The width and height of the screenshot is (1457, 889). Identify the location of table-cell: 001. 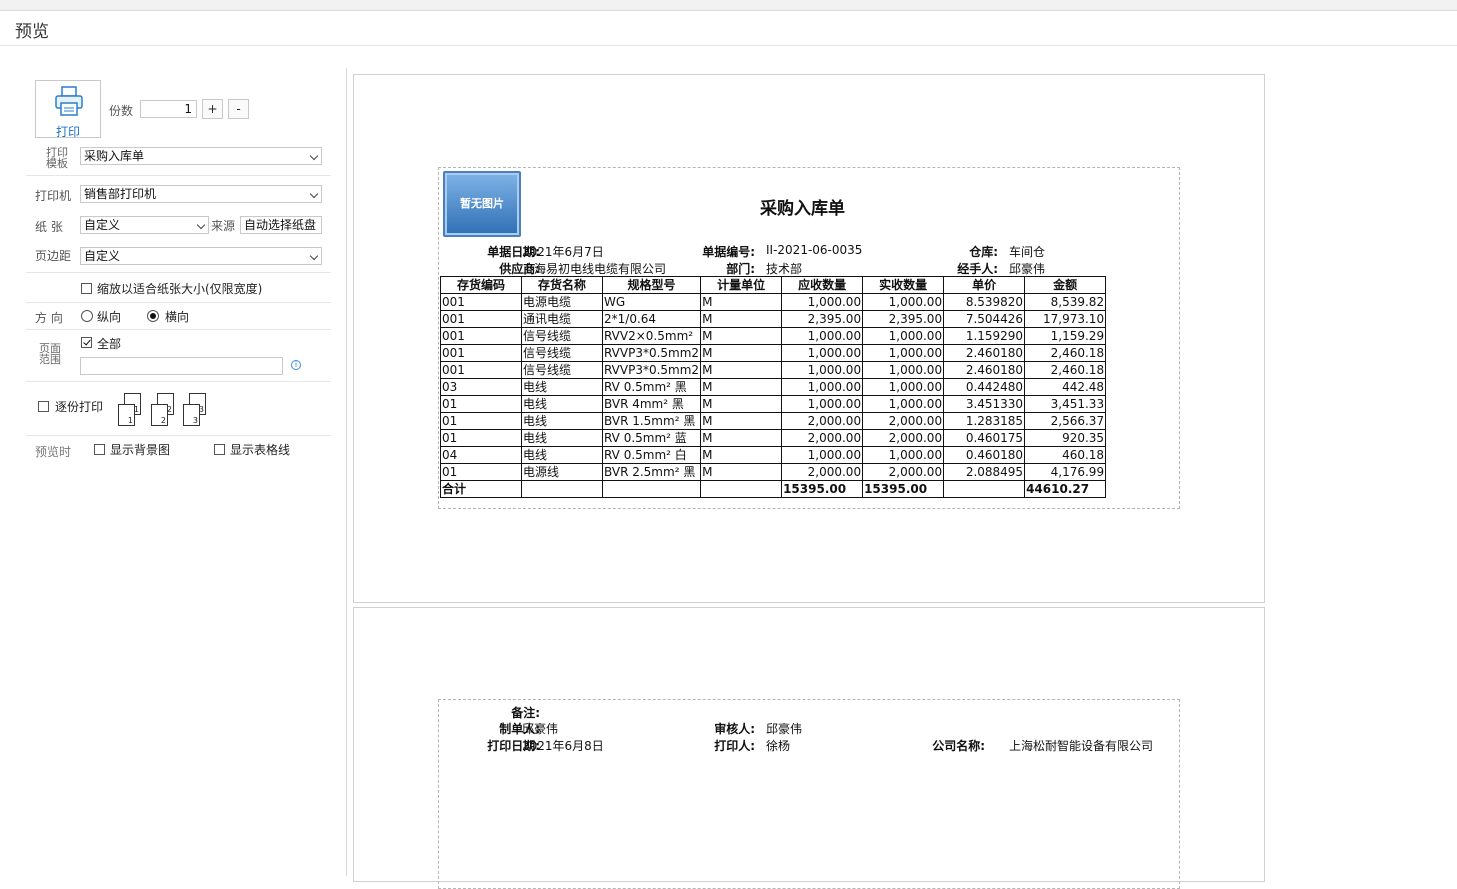
(481, 302).